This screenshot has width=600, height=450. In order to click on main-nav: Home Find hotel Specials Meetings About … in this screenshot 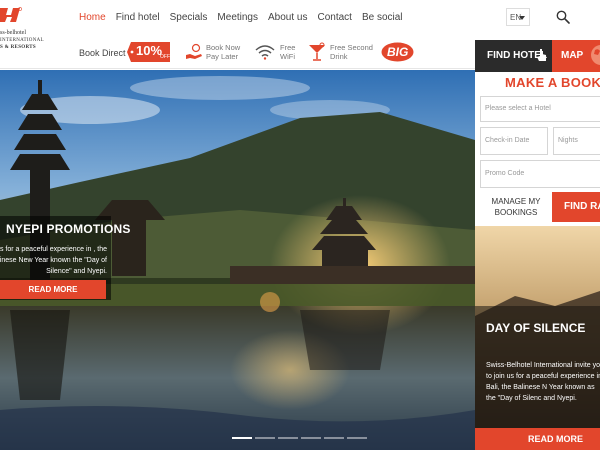, I will do `click(246, 19)`.